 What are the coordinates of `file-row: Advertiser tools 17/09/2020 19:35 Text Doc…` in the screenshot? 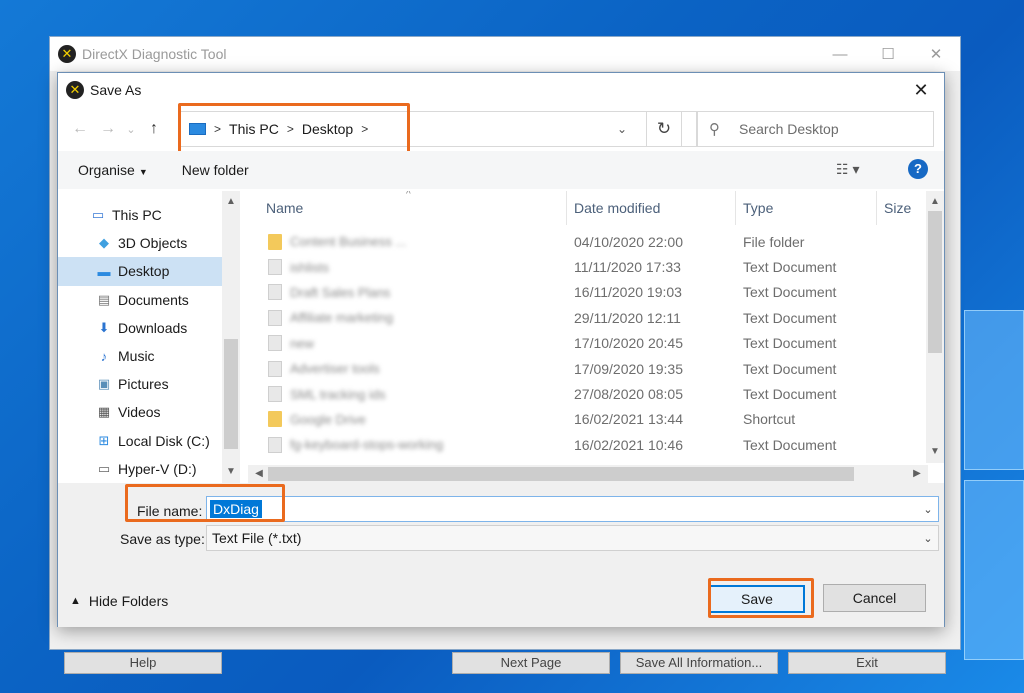 It's located at (596, 368).